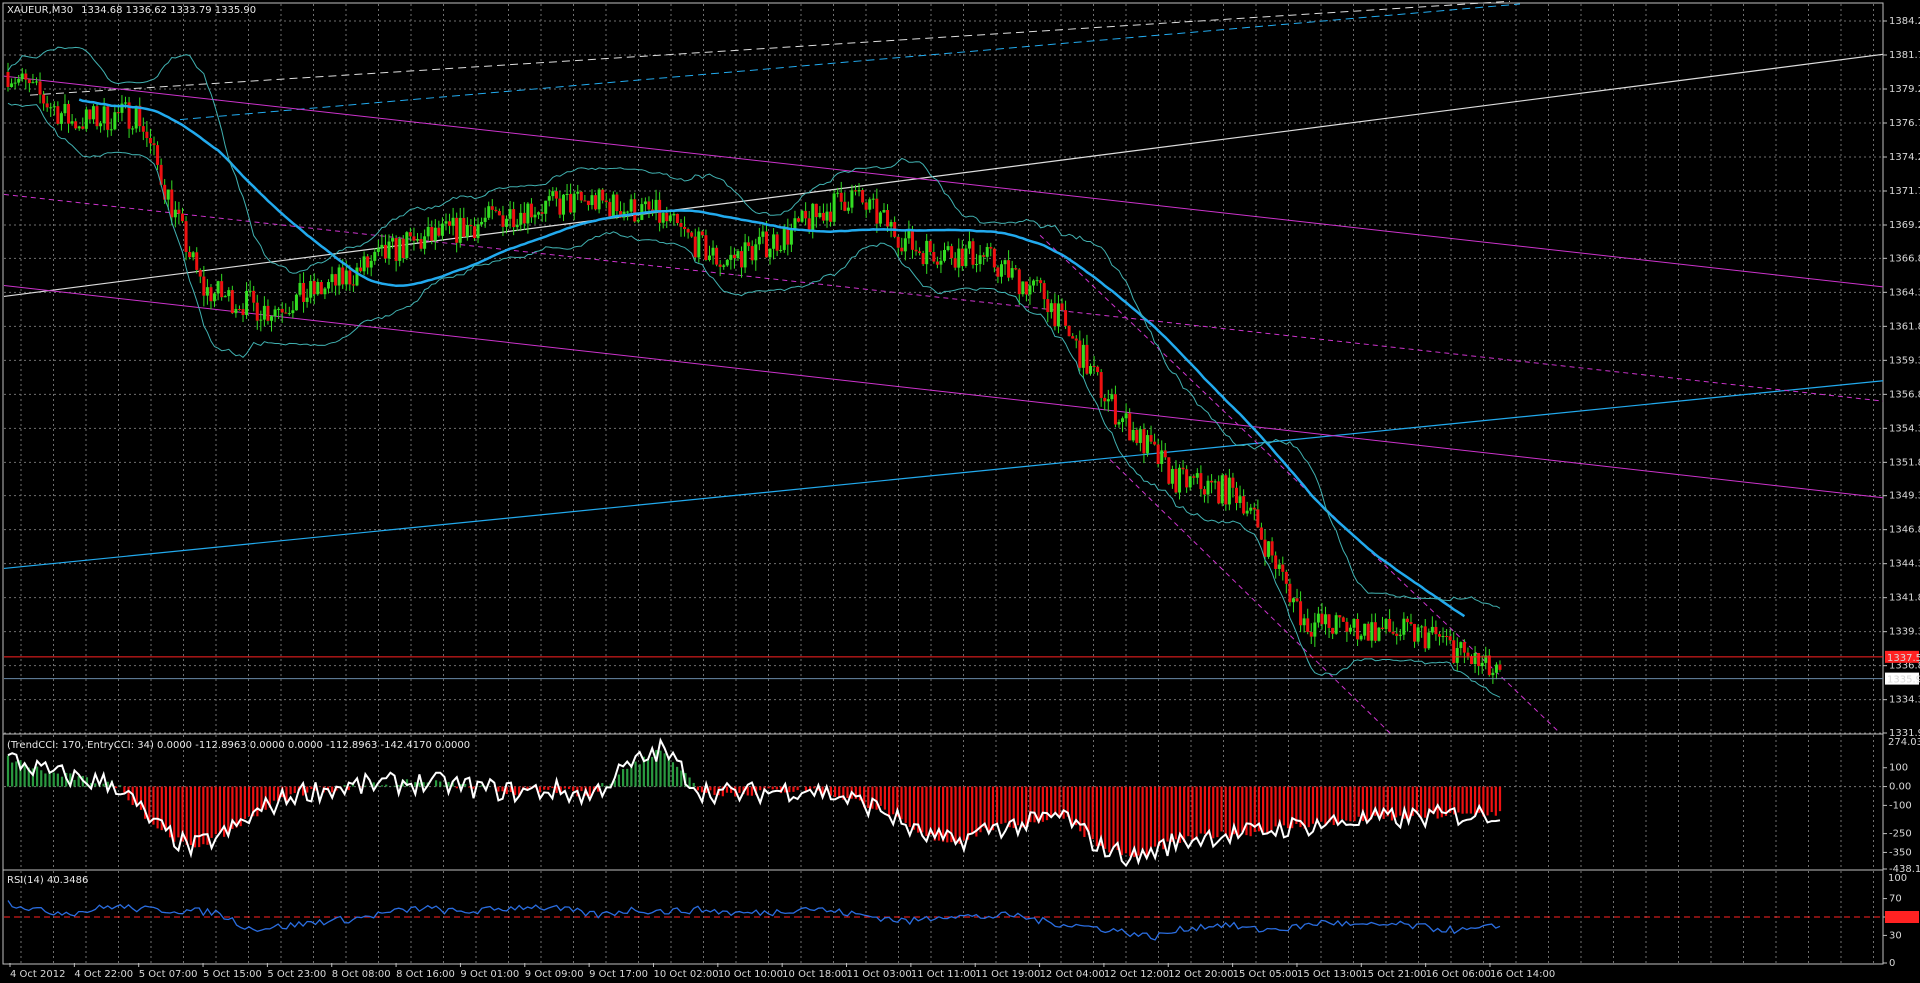 This screenshot has width=1920, height=983. What do you see at coordinates (1900, 852) in the screenshot?
I see `cci-tick-label: -350` at bounding box center [1900, 852].